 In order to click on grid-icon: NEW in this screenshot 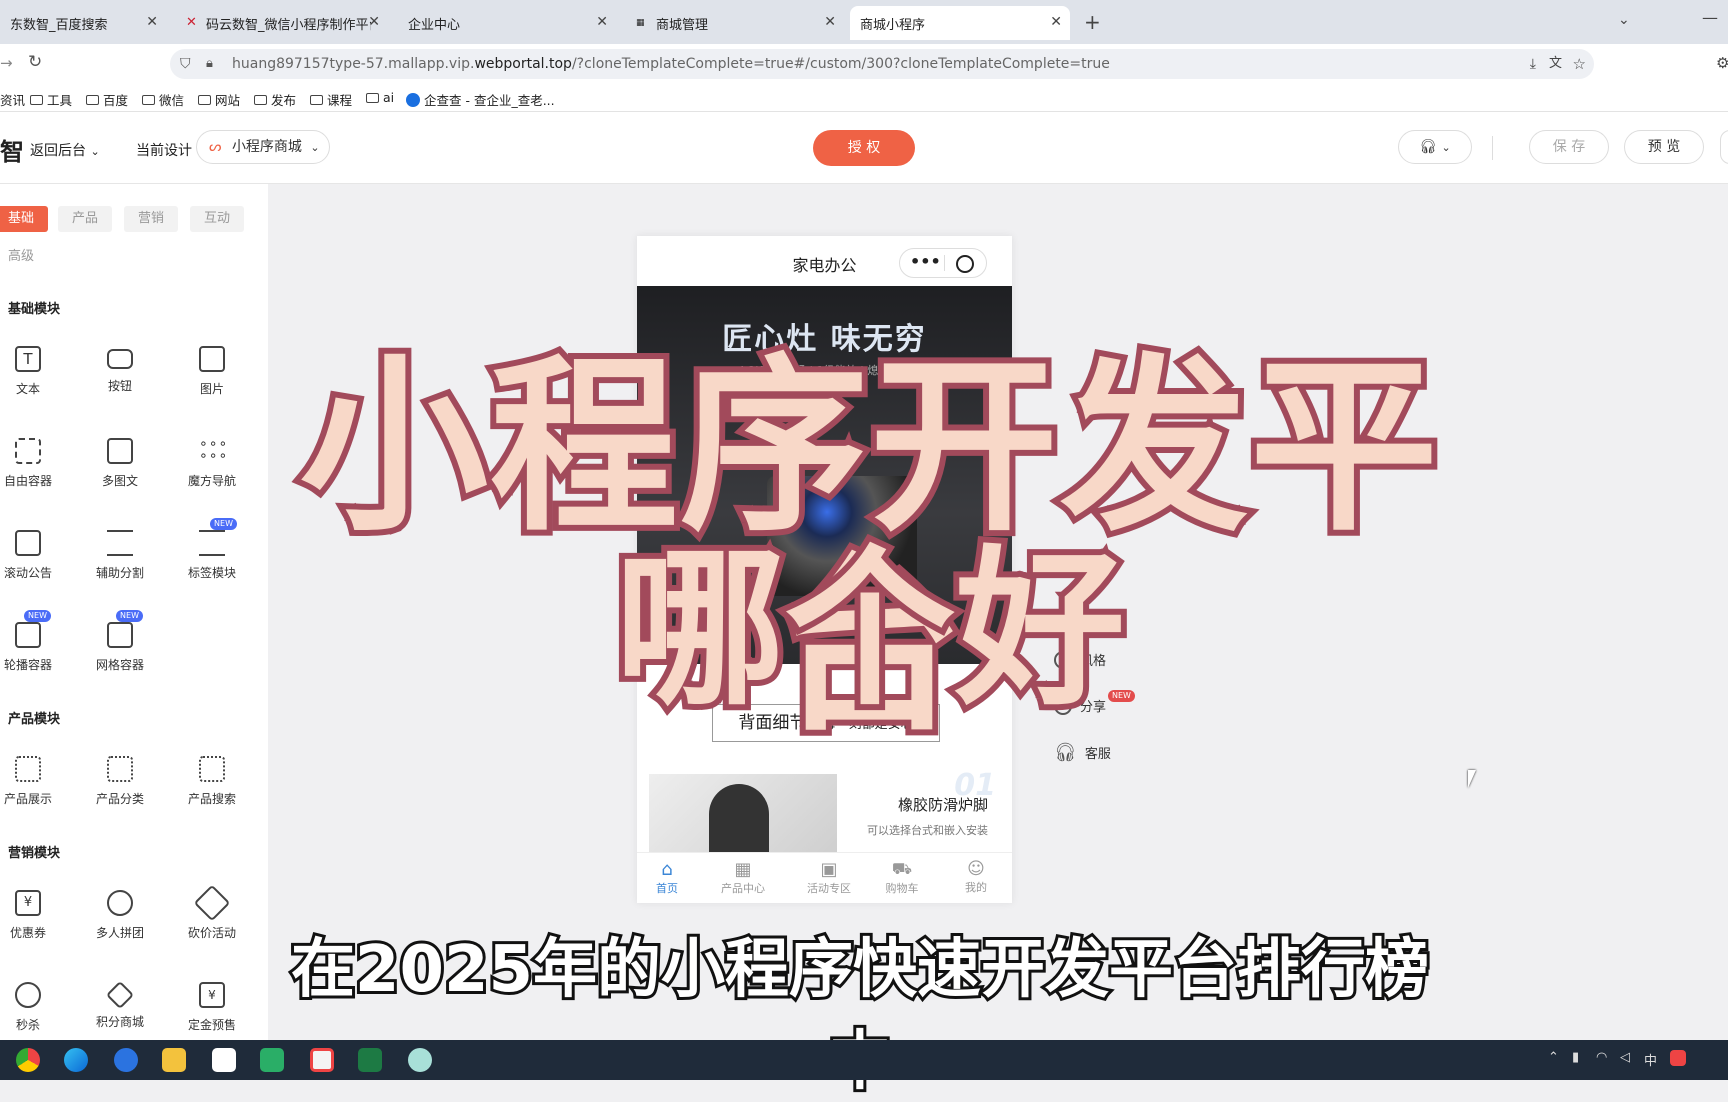, I will do `click(125, 629)`.